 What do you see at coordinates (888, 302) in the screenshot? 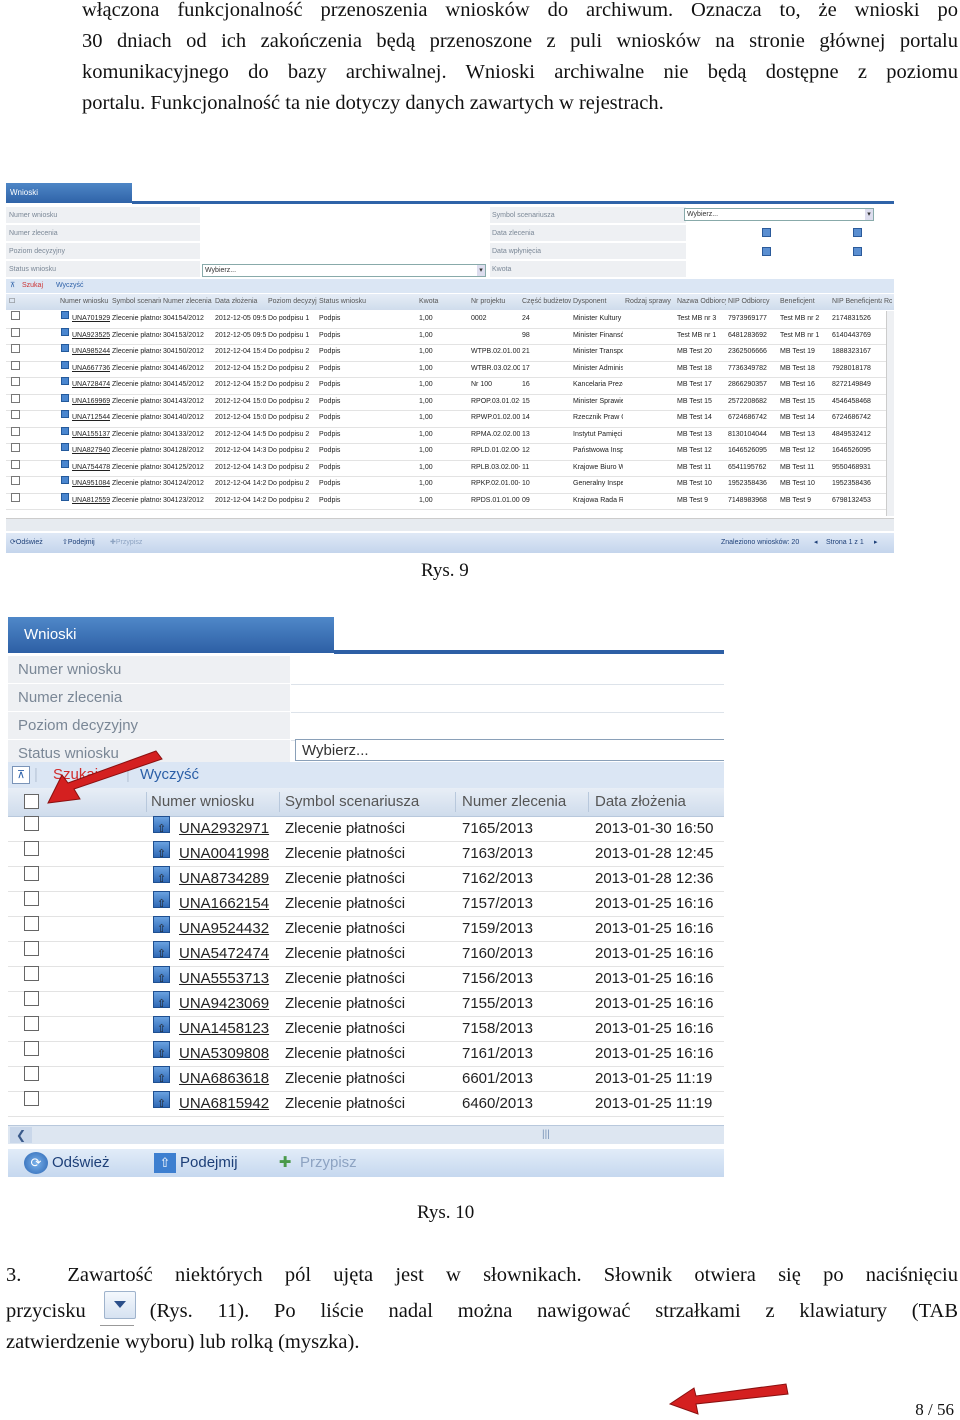
I see `column-header: Rod` at bounding box center [888, 302].